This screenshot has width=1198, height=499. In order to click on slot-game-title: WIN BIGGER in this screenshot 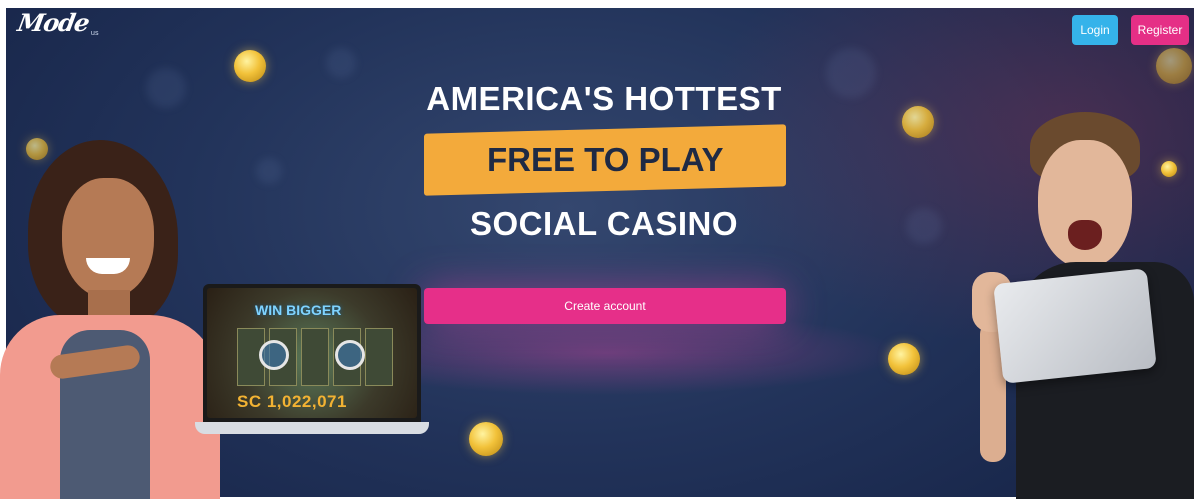, I will do `click(298, 310)`.